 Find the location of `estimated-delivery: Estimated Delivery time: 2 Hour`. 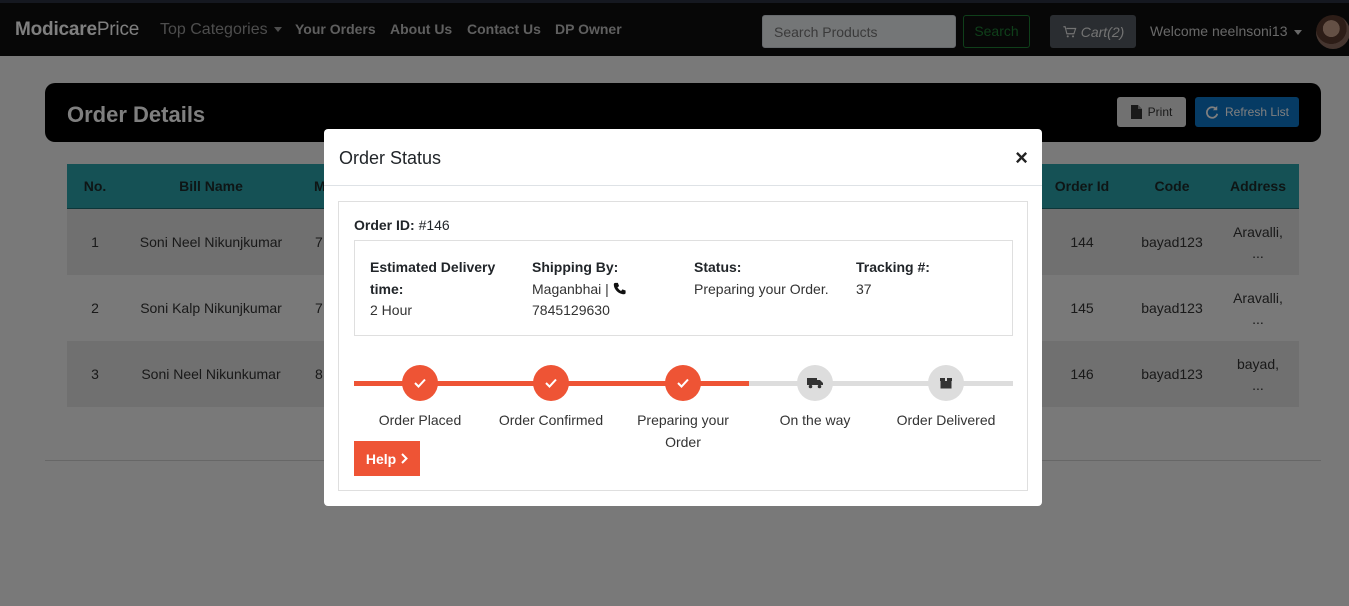

estimated-delivery: Estimated Delivery time: 2 Hour is located at coordinates (433, 288).